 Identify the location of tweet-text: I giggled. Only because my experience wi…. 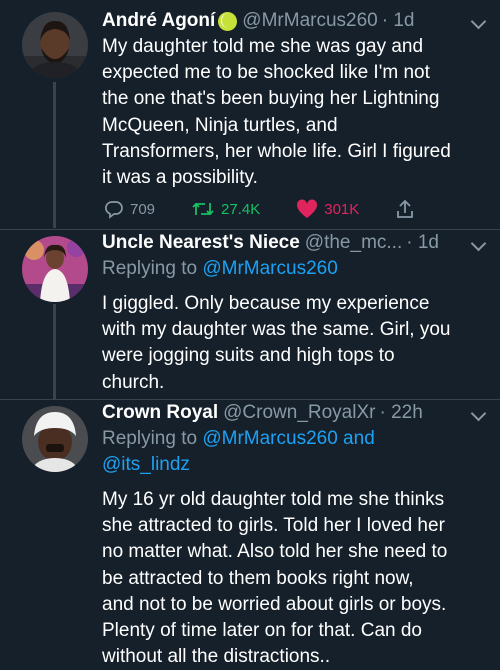
(294, 343).